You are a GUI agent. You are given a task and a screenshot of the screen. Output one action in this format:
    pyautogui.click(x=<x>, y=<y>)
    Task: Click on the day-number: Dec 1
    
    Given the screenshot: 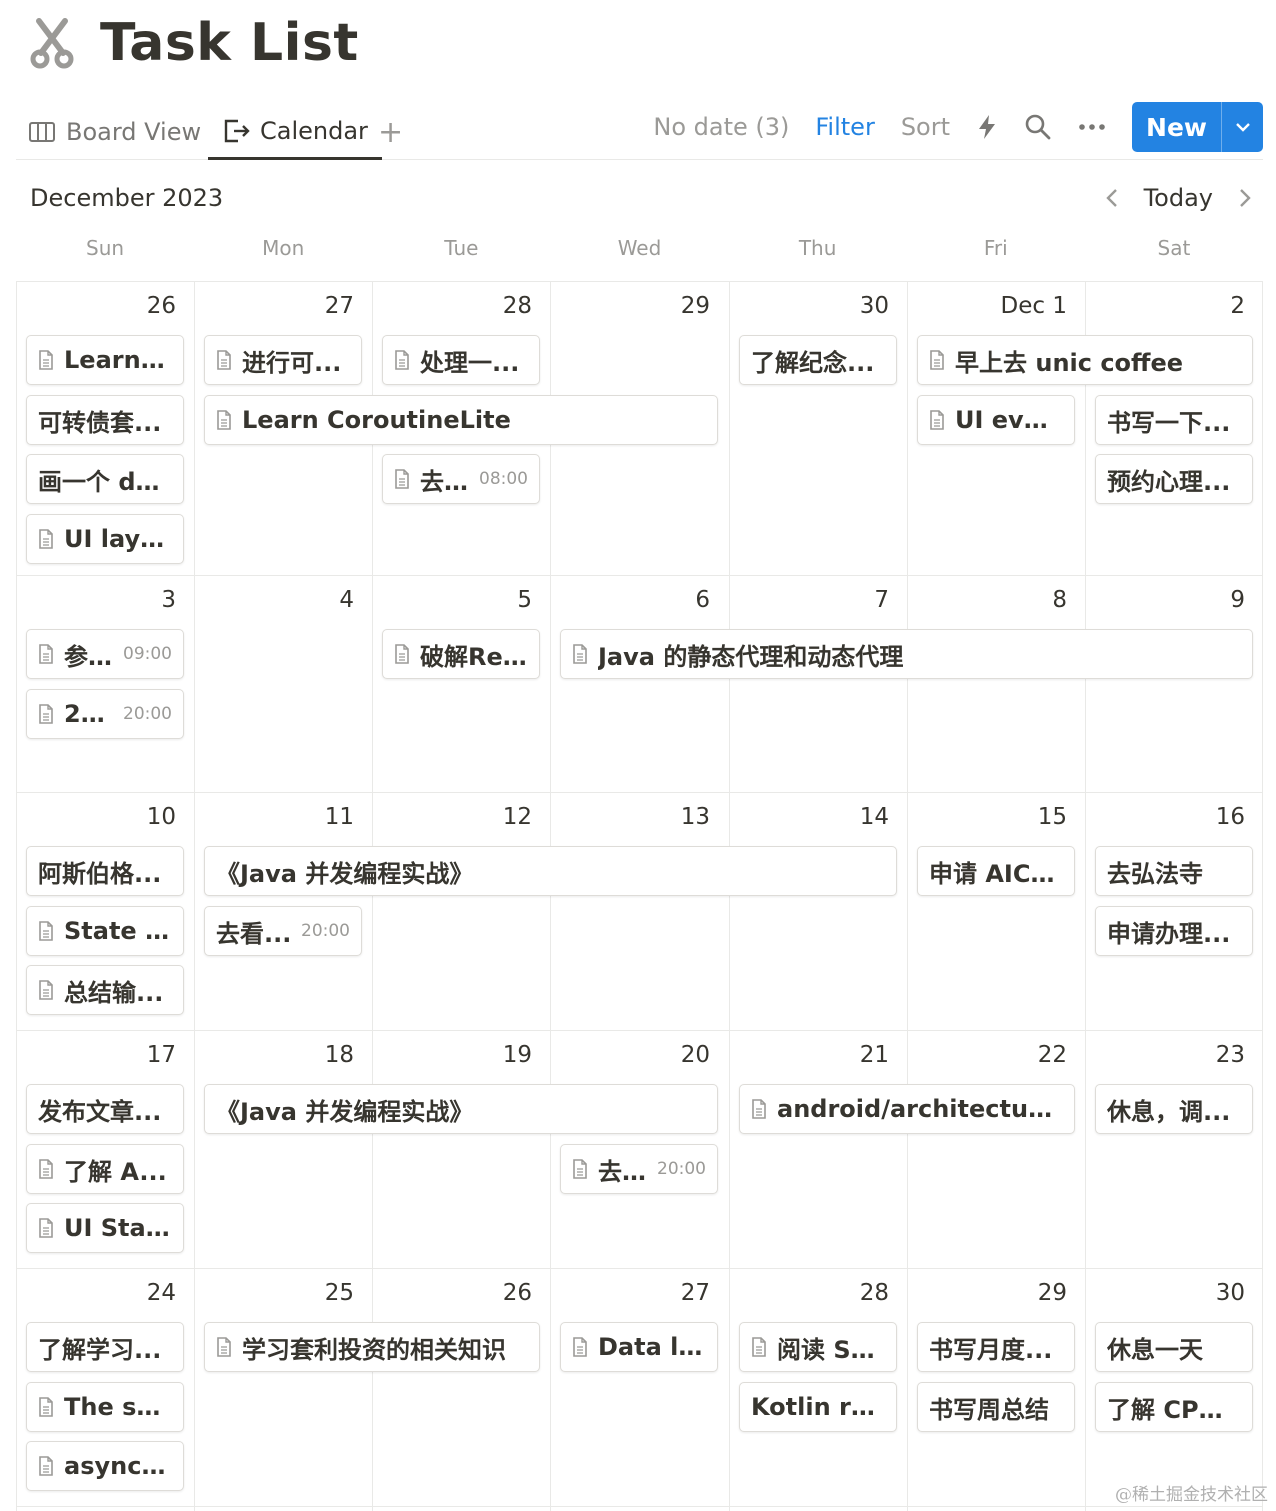 What is the action you would take?
    pyautogui.click(x=987, y=306)
    